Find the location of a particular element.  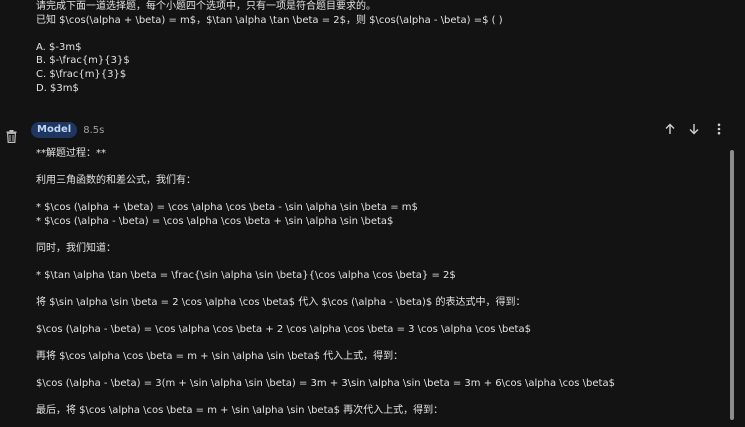

scrollbar is located at coordinates (732, 288).